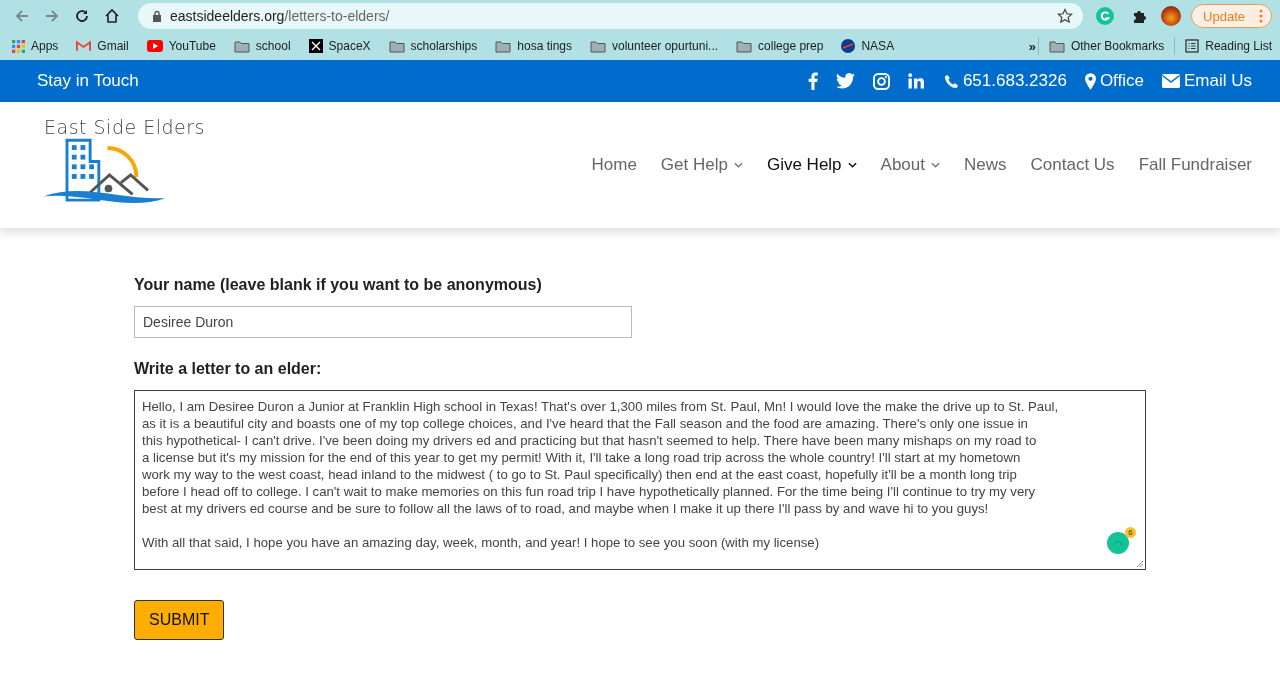  I want to click on play-icon, so click(154, 46).